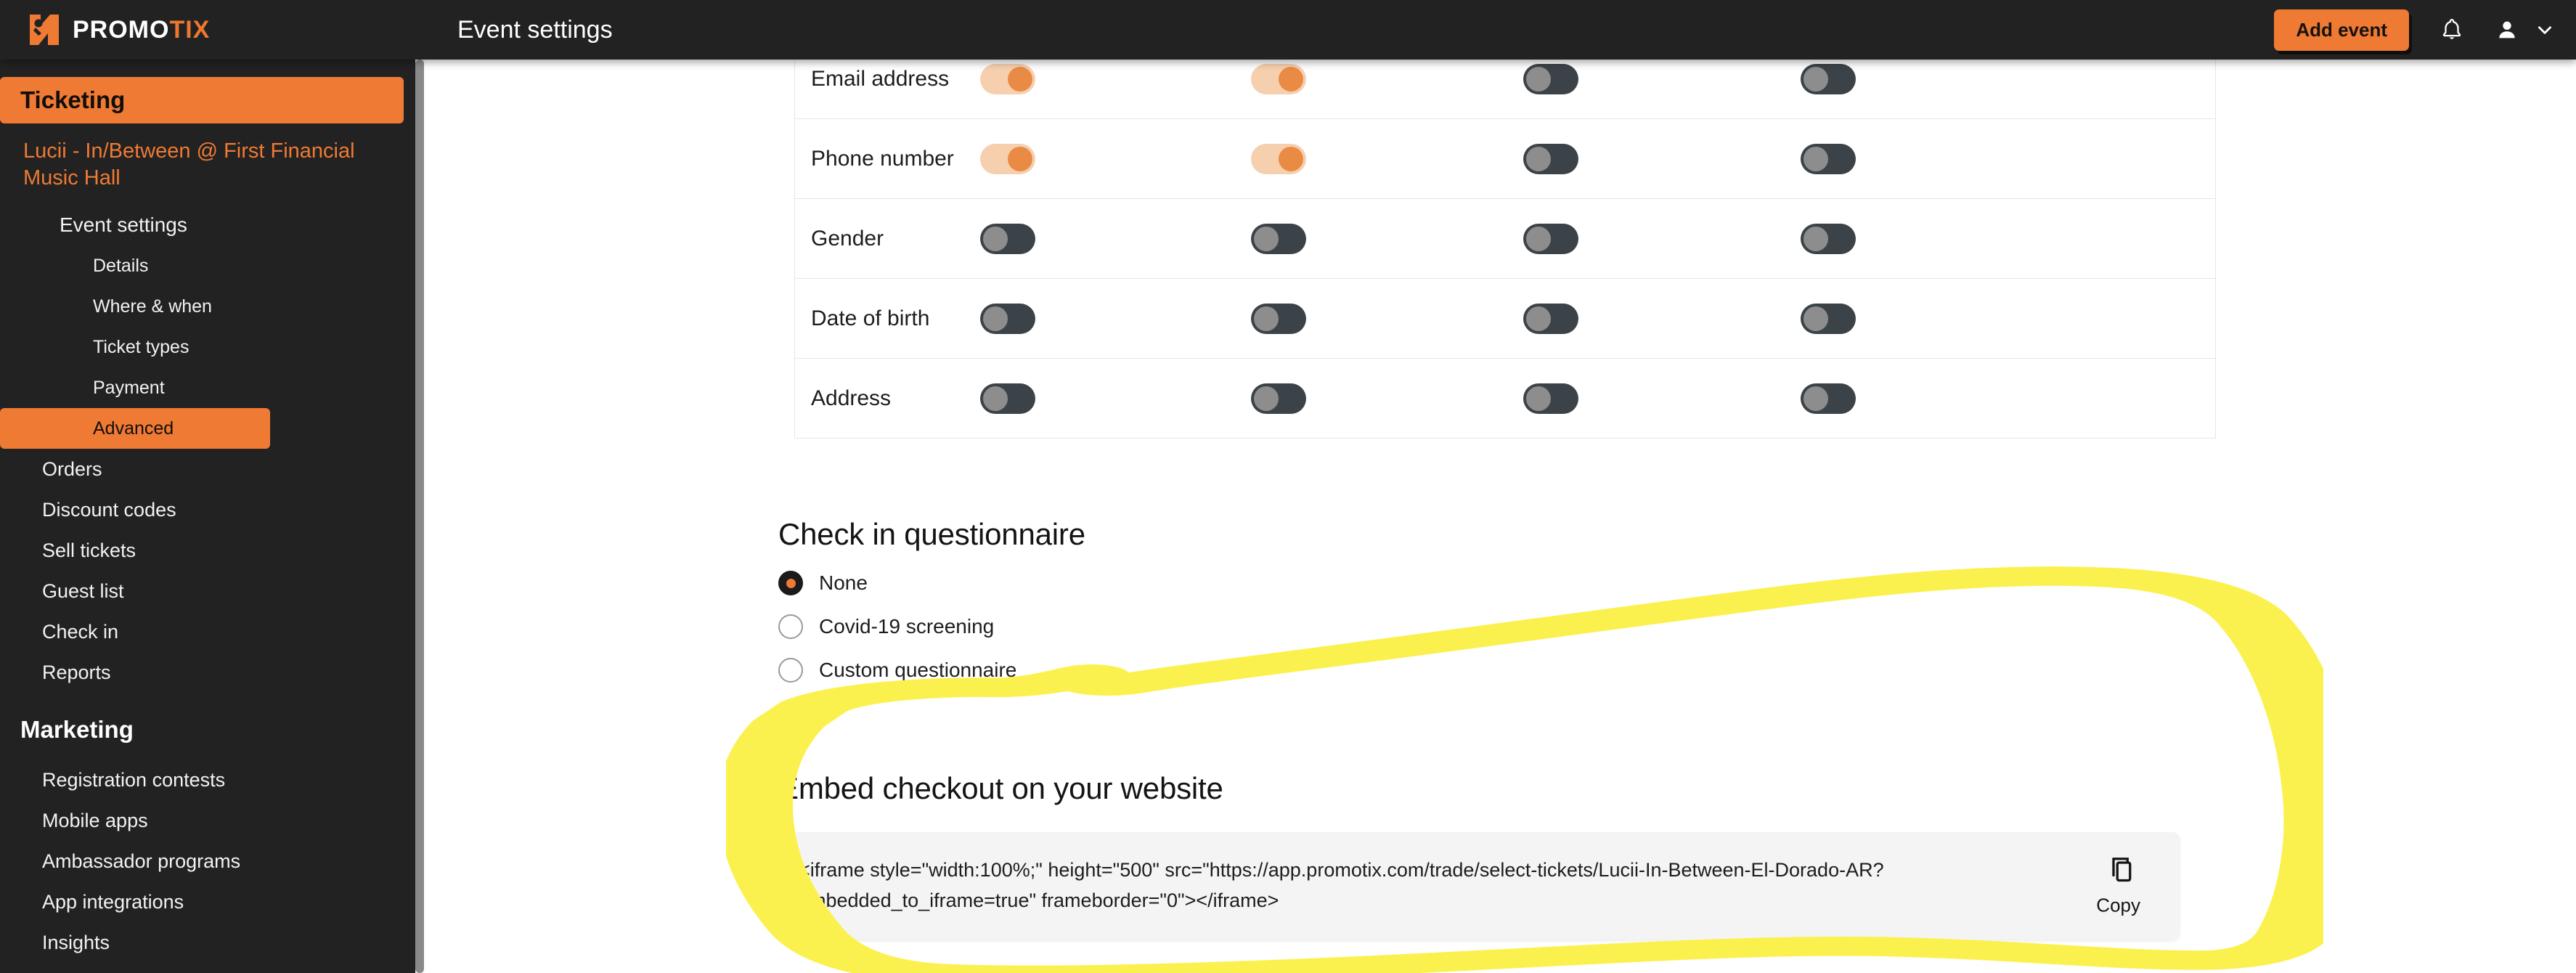  I want to click on brand-wordmark-dark: PROMO, so click(121, 30).